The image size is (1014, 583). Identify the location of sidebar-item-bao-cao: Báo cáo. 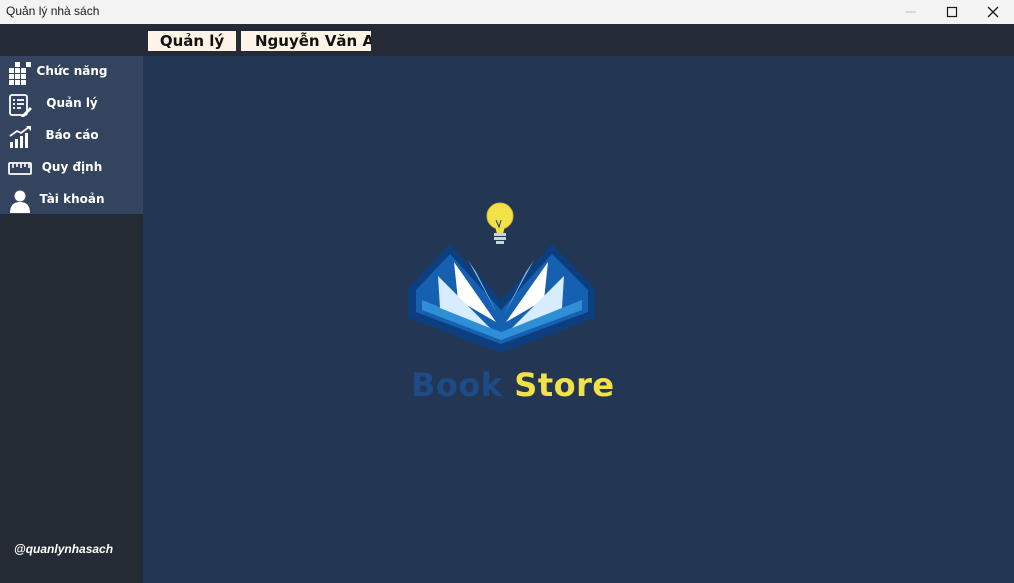
(71, 137).